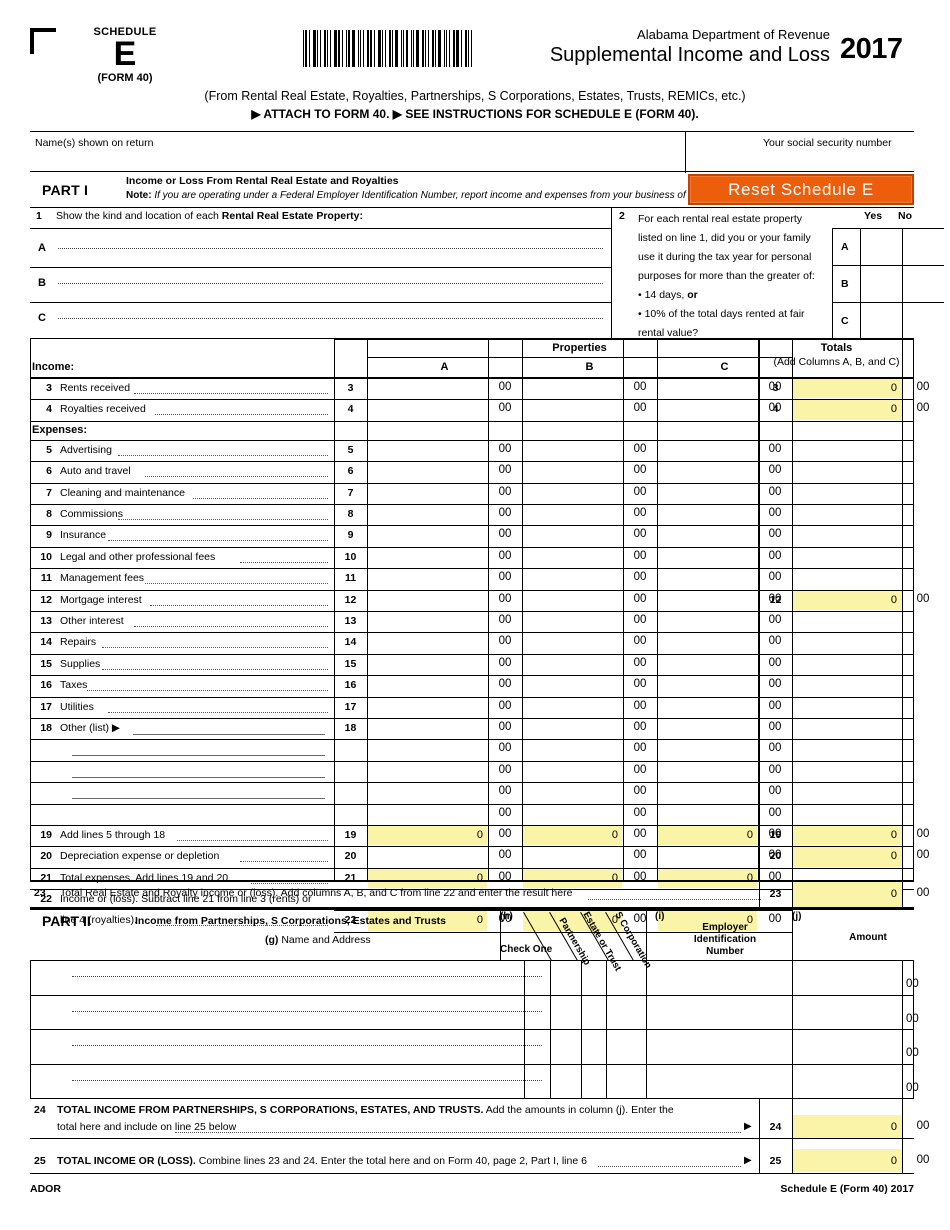  I want to click on yes-checkbox-c, so click(881, 321).